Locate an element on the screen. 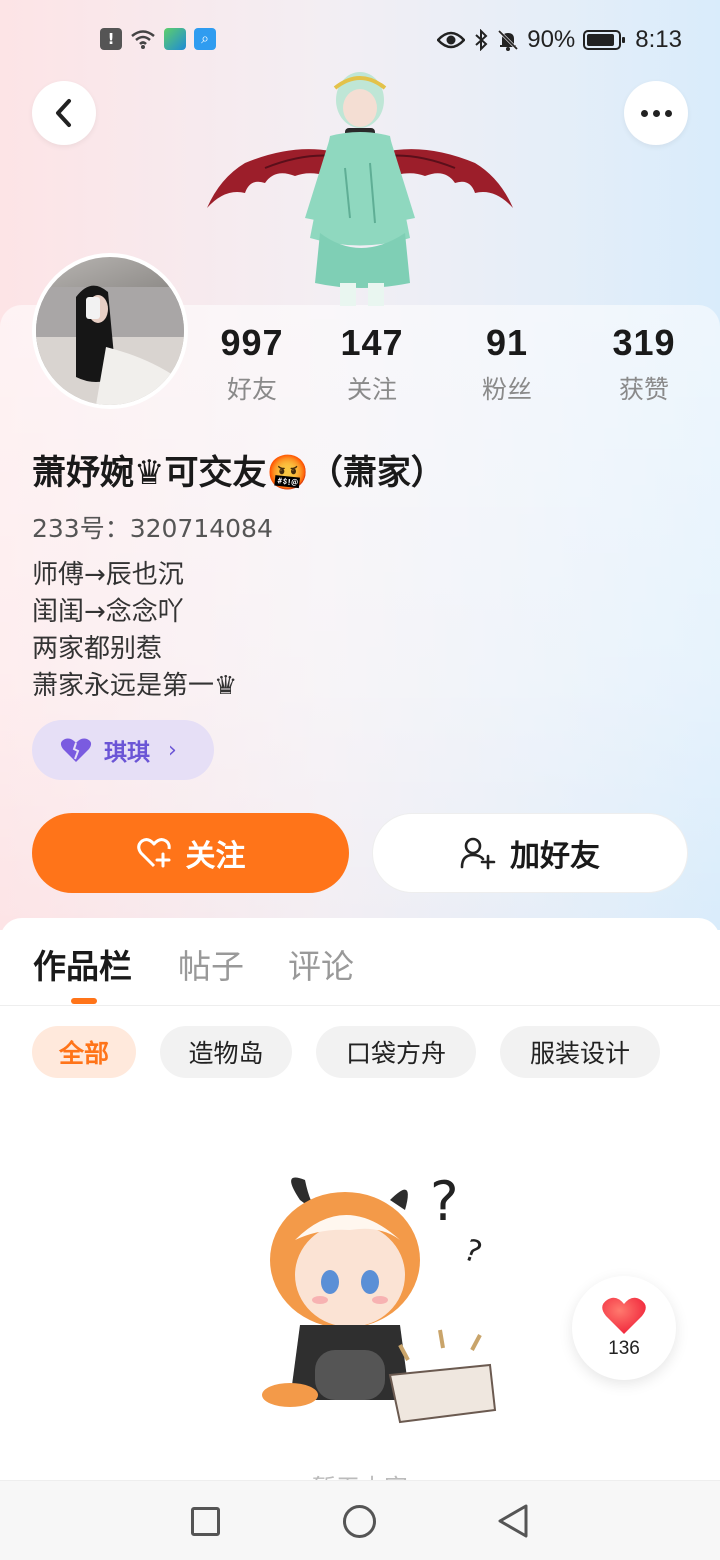 The width and height of the screenshot is (720, 1560). eye-icon is located at coordinates (451, 40).